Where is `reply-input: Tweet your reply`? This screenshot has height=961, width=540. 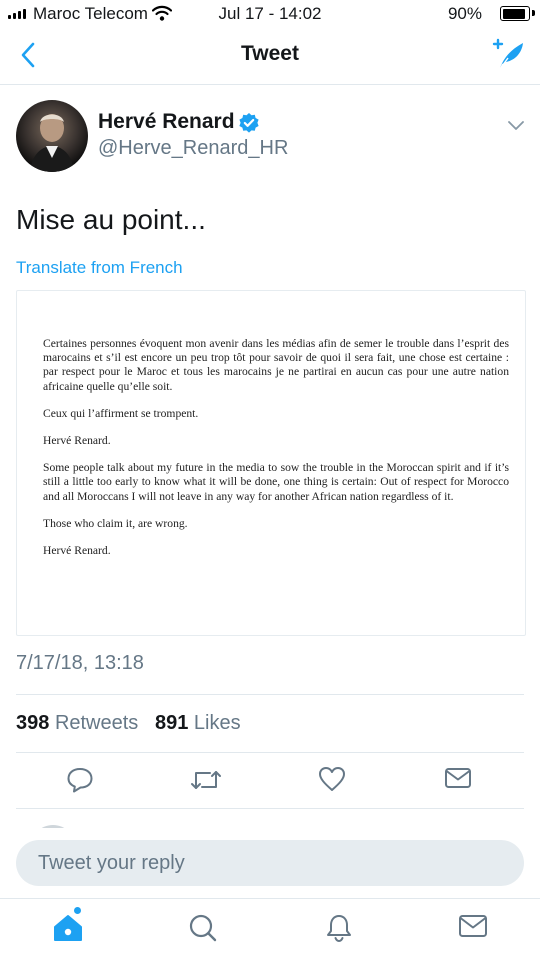
reply-input: Tweet your reply is located at coordinates (270, 863).